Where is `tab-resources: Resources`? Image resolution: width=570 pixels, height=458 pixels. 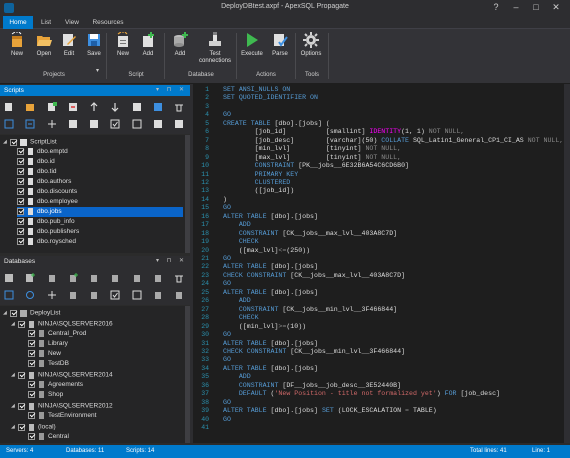 tab-resources: Resources is located at coordinates (108, 22).